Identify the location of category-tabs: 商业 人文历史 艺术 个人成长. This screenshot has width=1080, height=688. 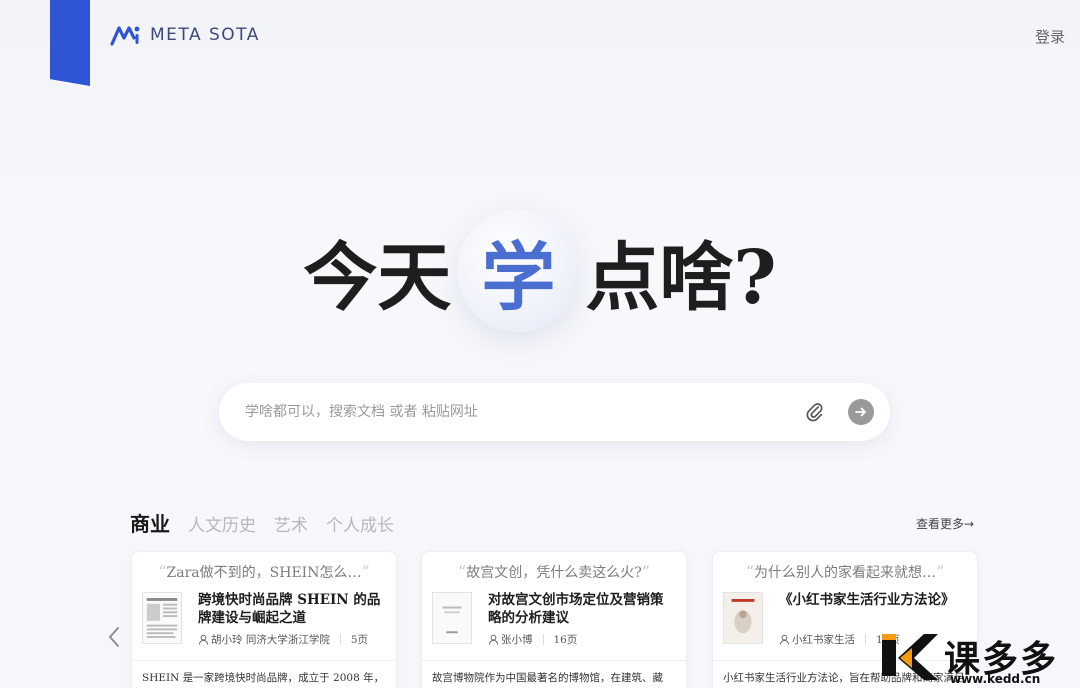
(262, 522).